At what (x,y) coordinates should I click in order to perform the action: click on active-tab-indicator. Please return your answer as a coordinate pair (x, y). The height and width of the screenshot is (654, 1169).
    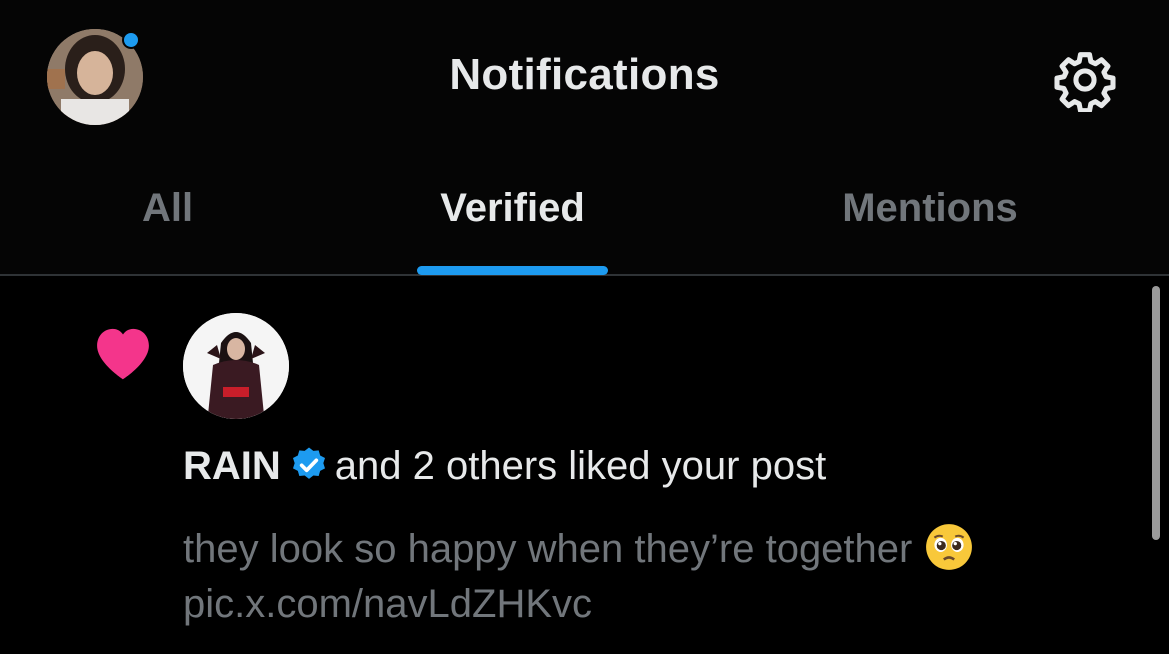
    Looking at the image, I should click on (512, 270).